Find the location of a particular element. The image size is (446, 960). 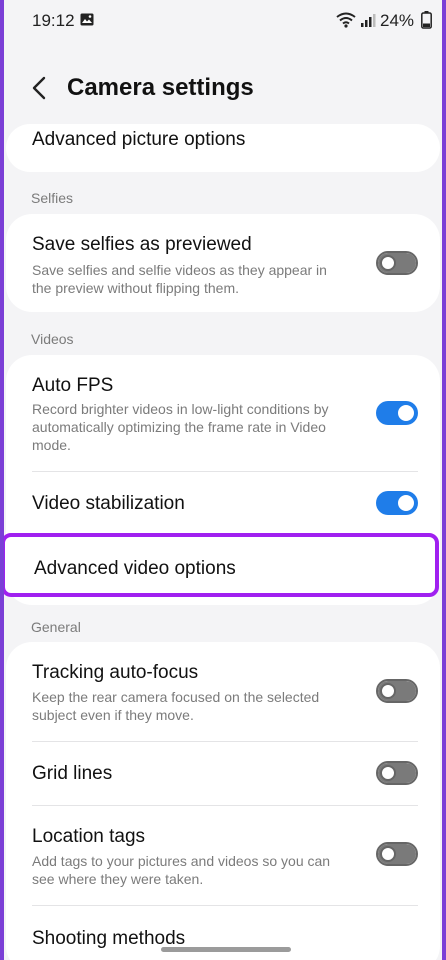

save-selfies-title: Save selfies as previewed is located at coordinates (142, 244).